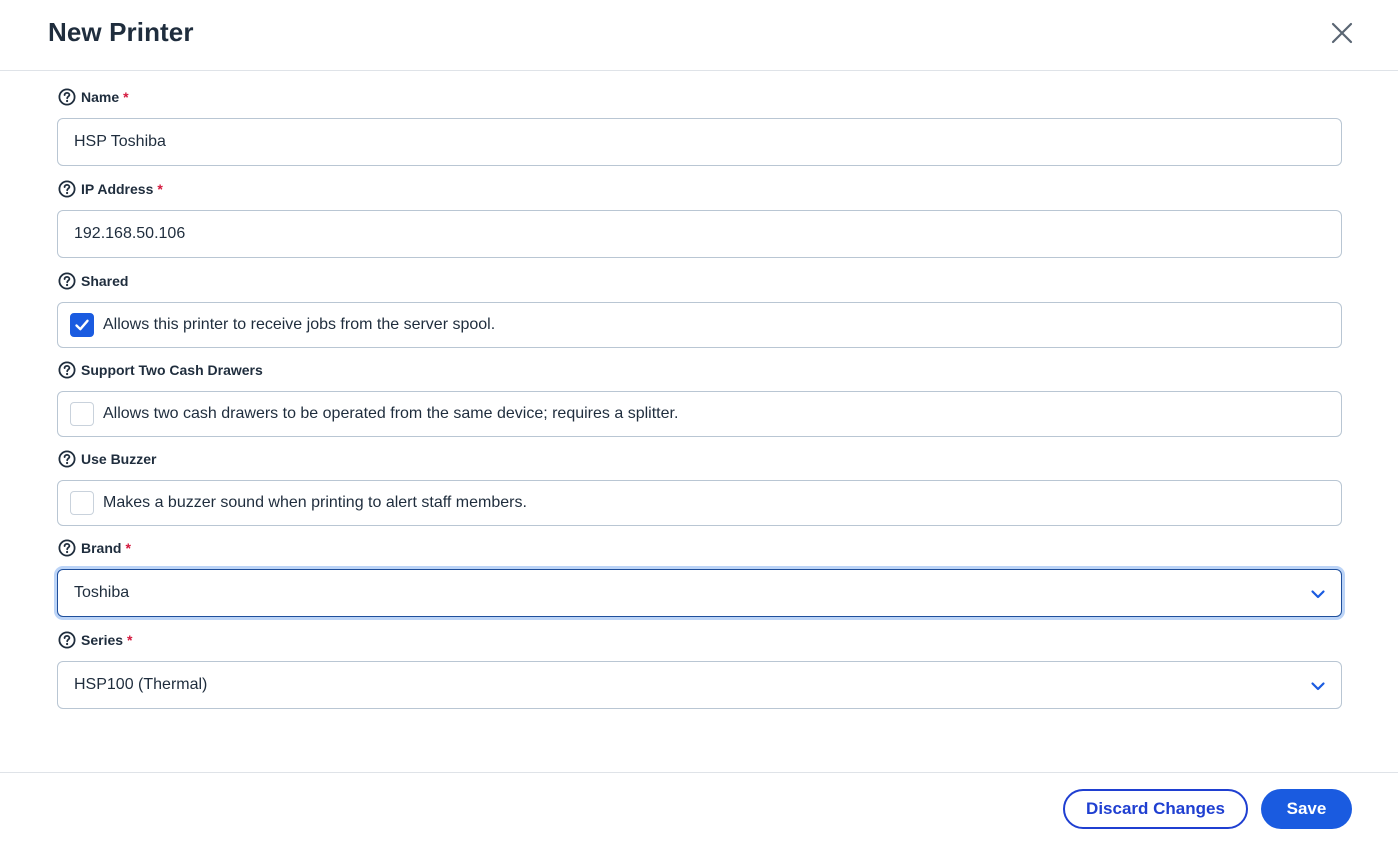 Image resolution: width=1398 pixels, height=850 pixels. I want to click on series-selected-value: HSP100 (Thermal), so click(141, 684).